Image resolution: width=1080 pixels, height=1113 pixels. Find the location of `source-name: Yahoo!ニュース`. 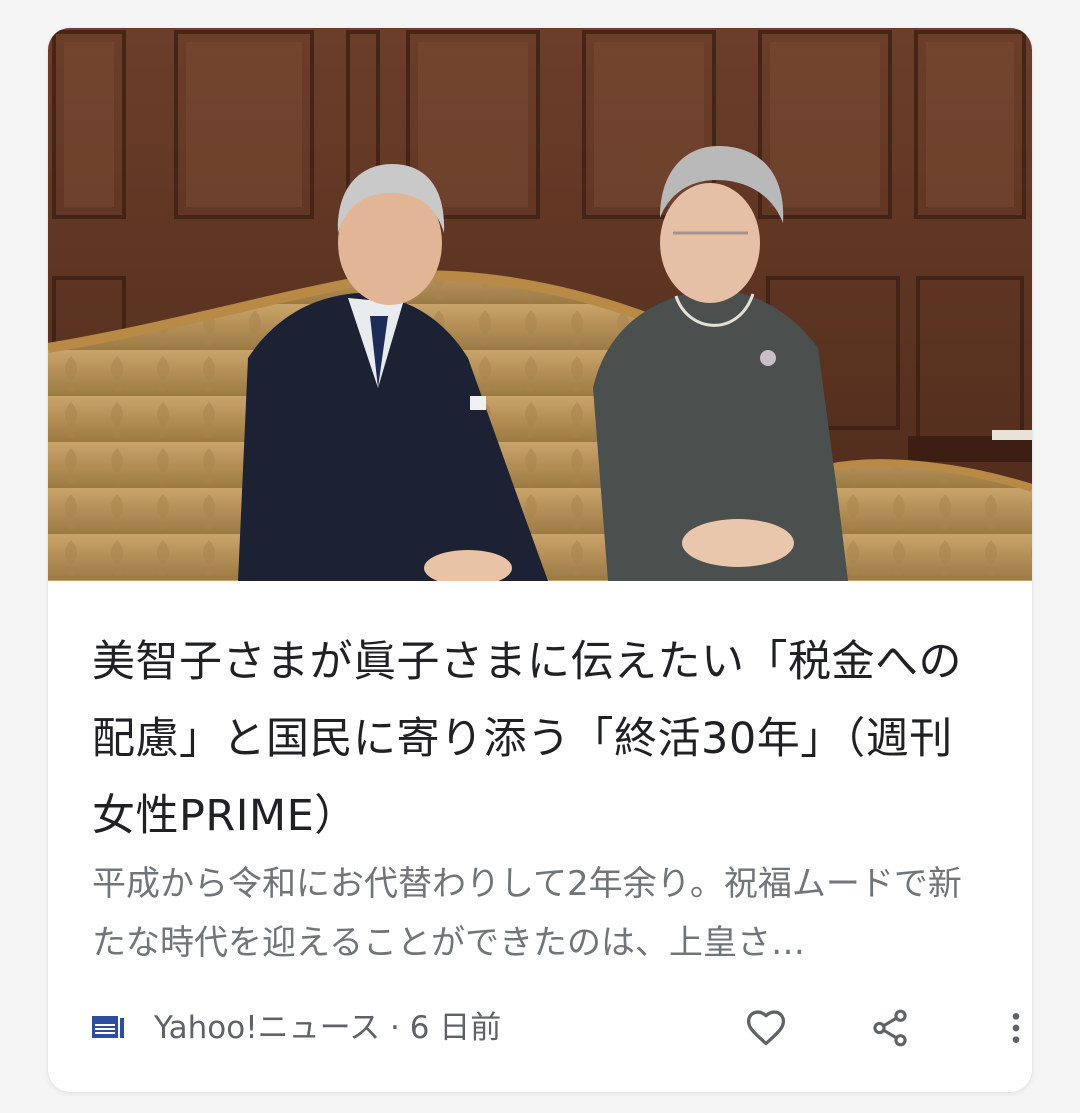

source-name: Yahoo!ニュース is located at coordinates (267, 1028).